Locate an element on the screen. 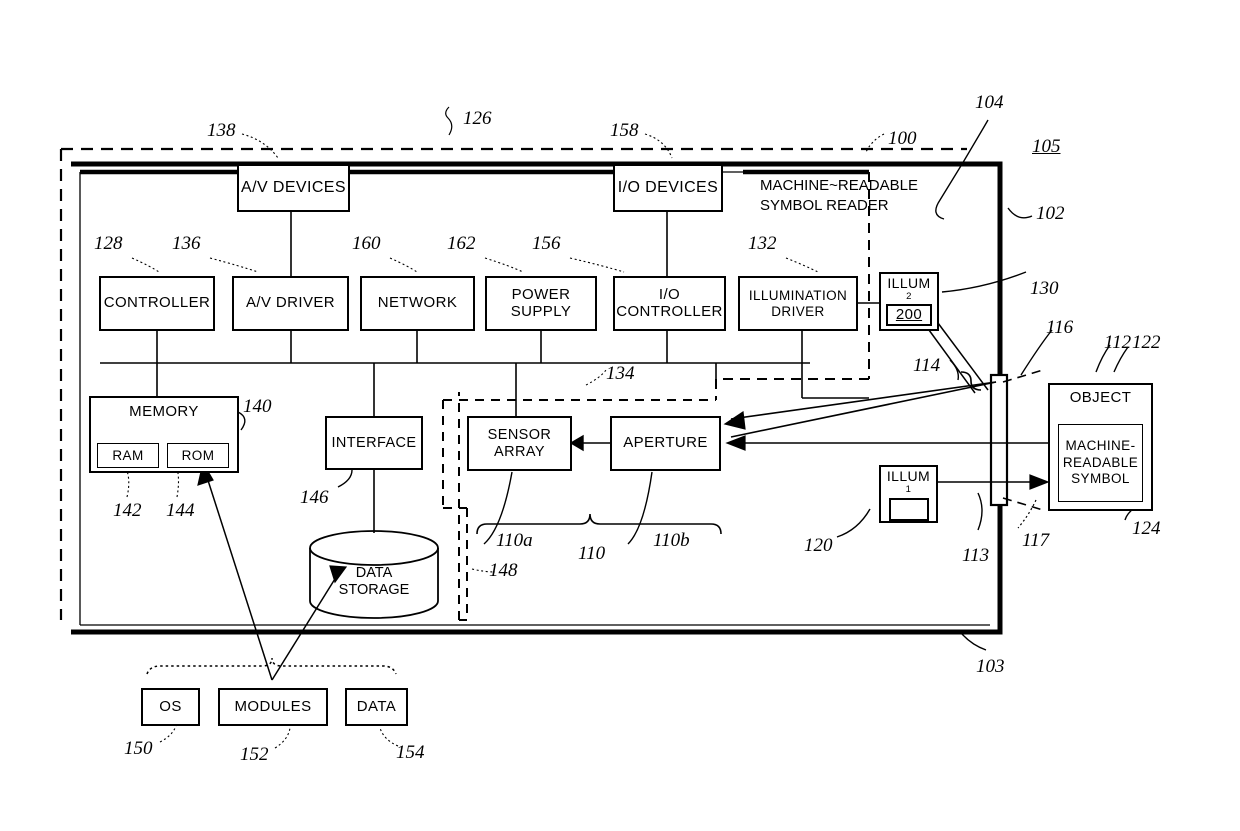 The image size is (1240, 831). block-av-driver: A/V DRIVER is located at coordinates (290, 303).